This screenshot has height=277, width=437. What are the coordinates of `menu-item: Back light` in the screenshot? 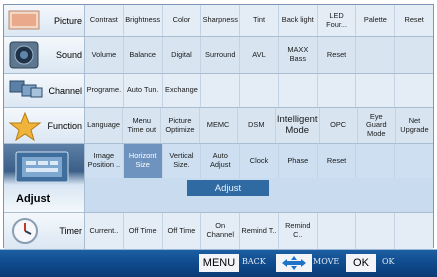 It's located at (298, 20).